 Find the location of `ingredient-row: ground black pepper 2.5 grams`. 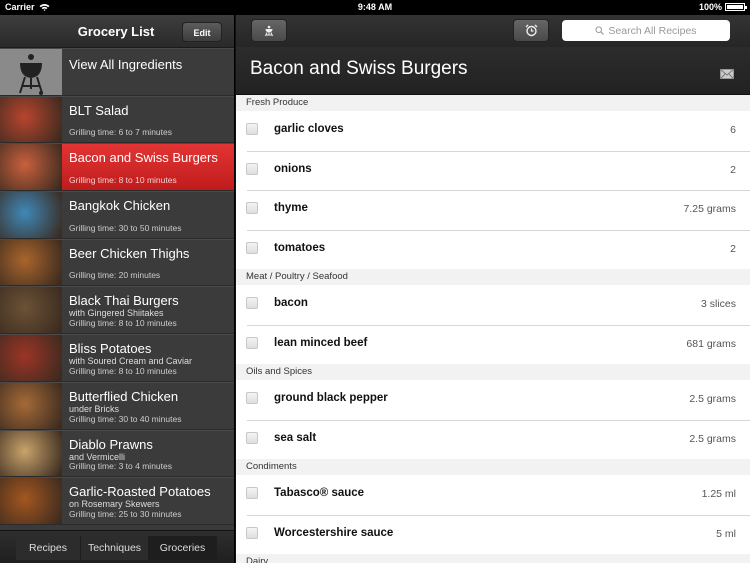

ingredient-row: ground black pepper 2.5 grams is located at coordinates (493, 400).